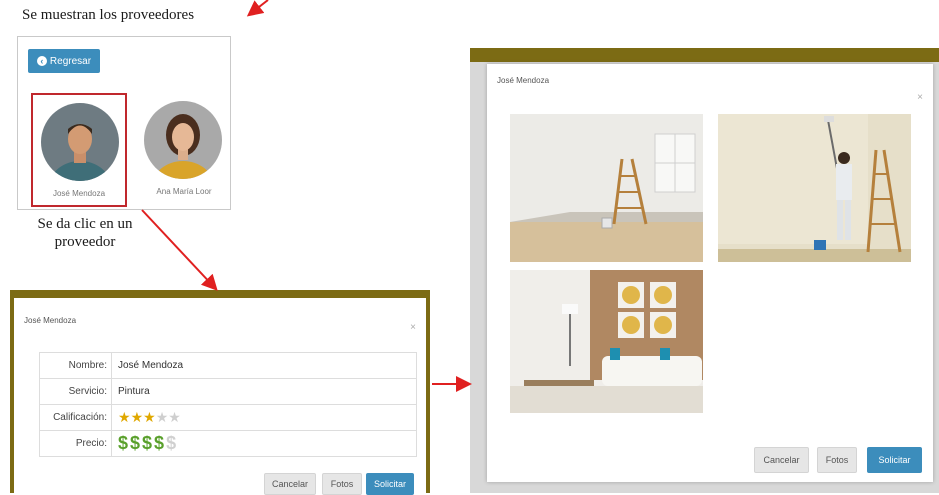 This screenshot has height=495, width=939. Describe the element at coordinates (264, 365) in the screenshot. I see `detail-value-name: José Mendoza` at that location.